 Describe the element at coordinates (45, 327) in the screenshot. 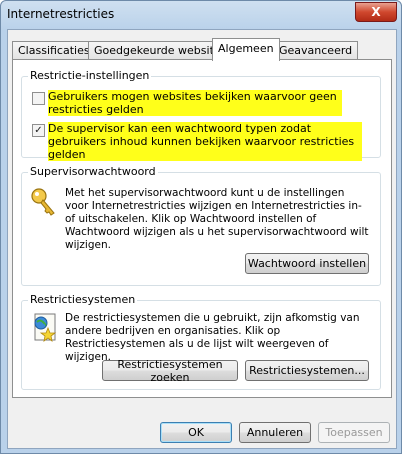

I see `certificate-icon` at that location.